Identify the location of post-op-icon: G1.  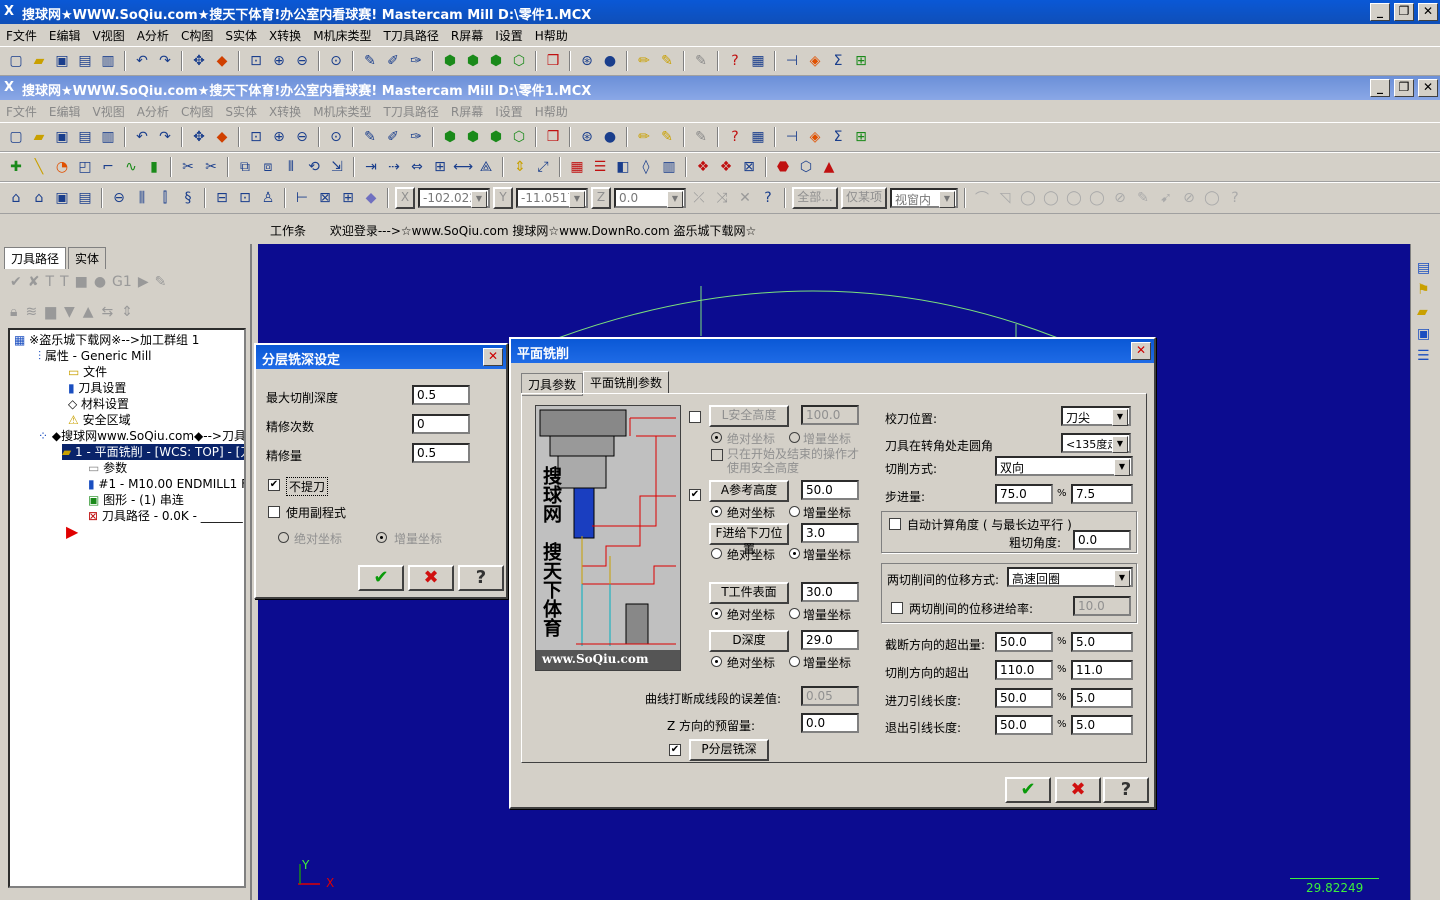
(122, 286).